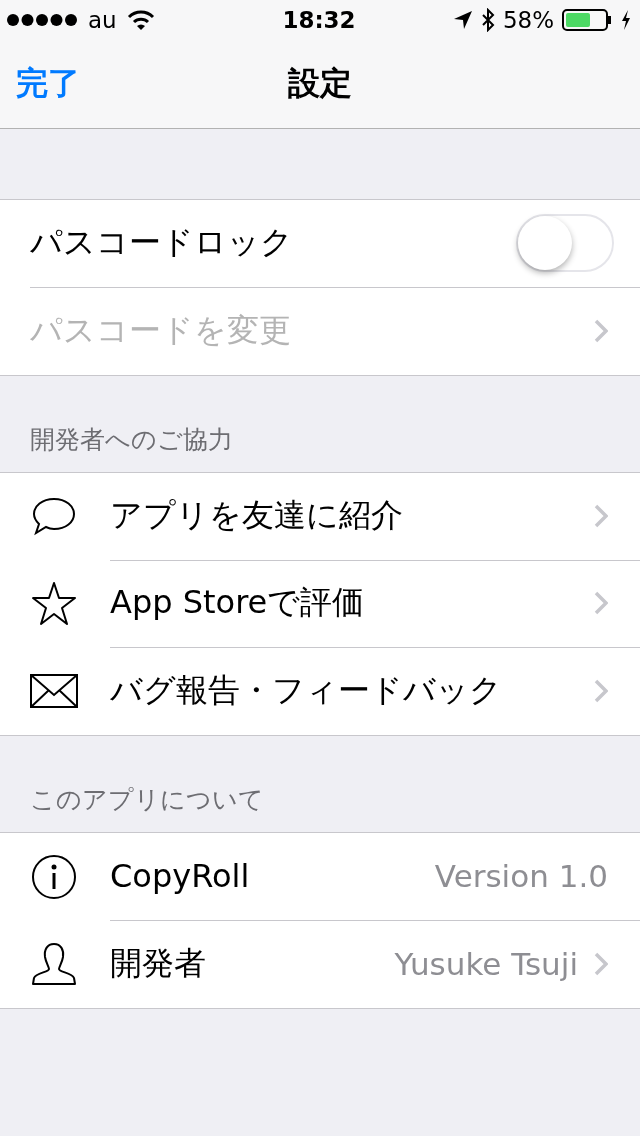  Describe the element at coordinates (238, 602) in the screenshot. I see `row-label: App Storeで評価` at that location.